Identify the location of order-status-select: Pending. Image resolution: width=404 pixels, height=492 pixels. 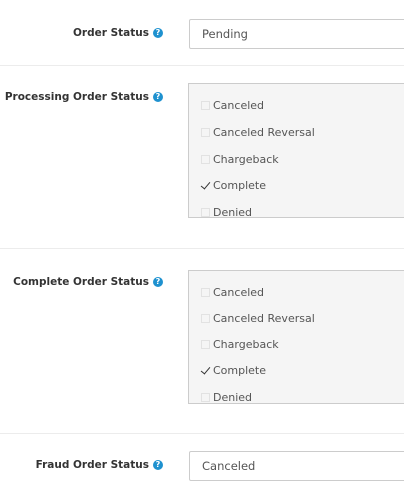
(296, 34).